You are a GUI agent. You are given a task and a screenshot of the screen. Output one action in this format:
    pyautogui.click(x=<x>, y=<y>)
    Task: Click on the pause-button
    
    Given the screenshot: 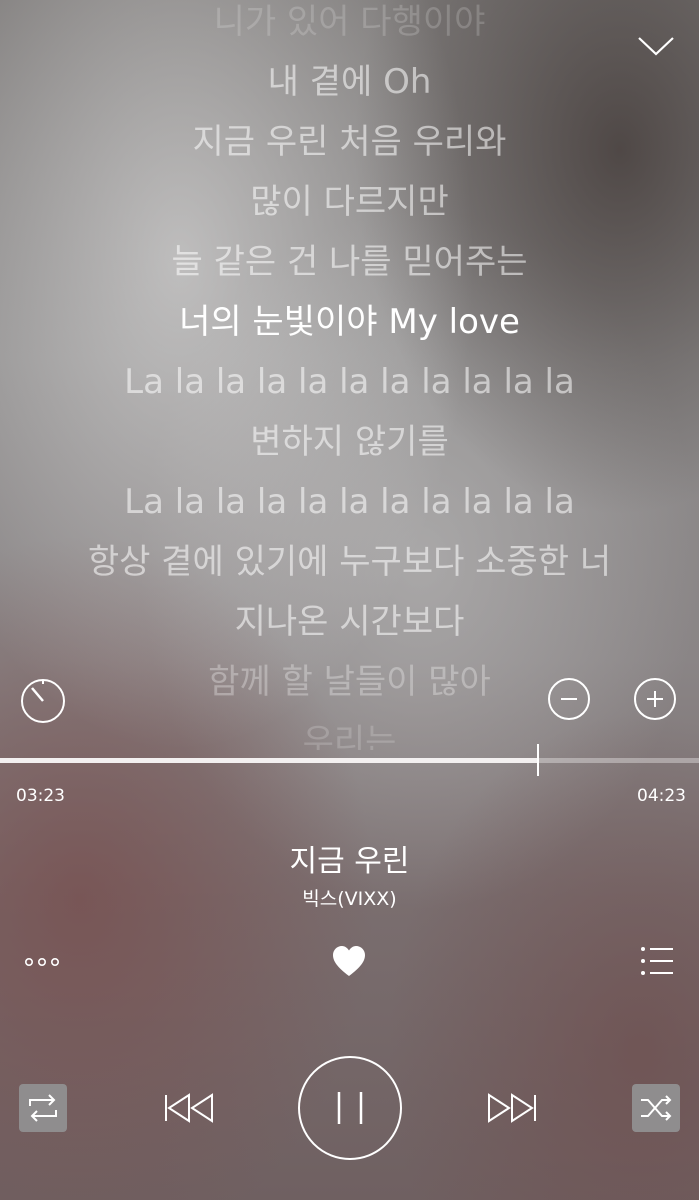 What is the action you would take?
    pyautogui.click(x=350, y=1108)
    